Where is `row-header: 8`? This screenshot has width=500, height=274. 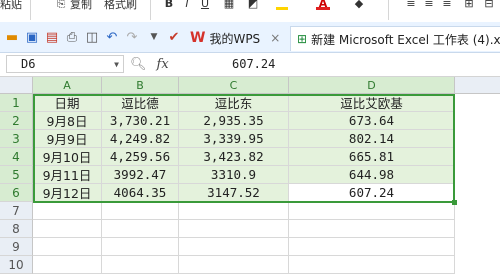
row-header: 8 is located at coordinates (16, 229).